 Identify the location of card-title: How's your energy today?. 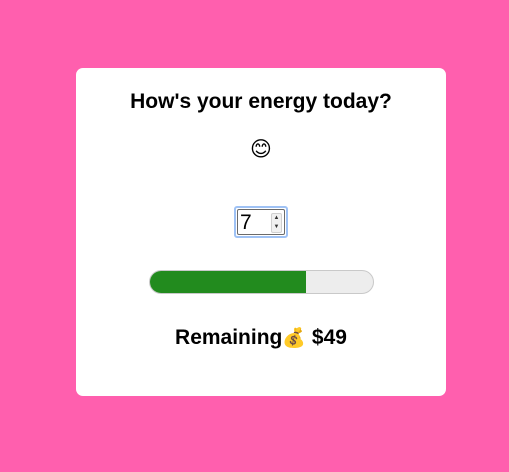
(261, 101).